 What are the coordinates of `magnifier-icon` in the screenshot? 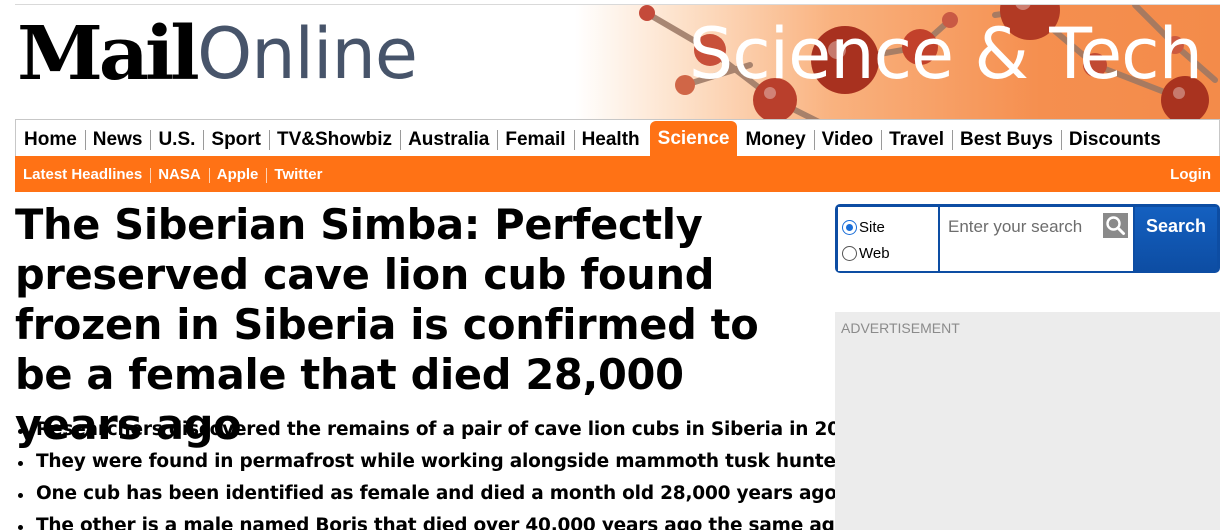 It's located at (1115, 225).